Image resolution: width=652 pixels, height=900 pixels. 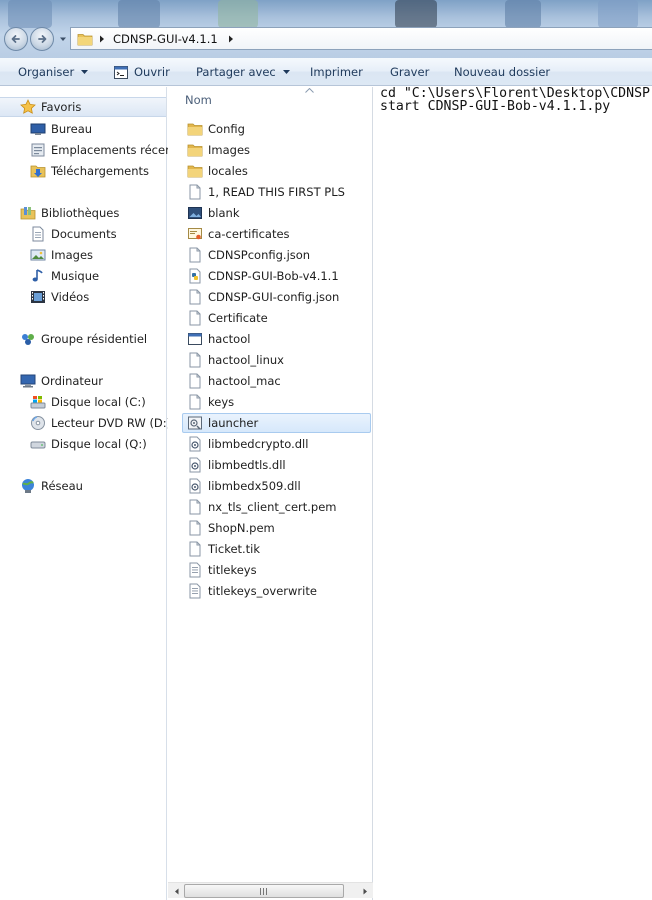 What do you see at coordinates (198, 100) in the screenshot?
I see `name-column-header: Nom` at bounding box center [198, 100].